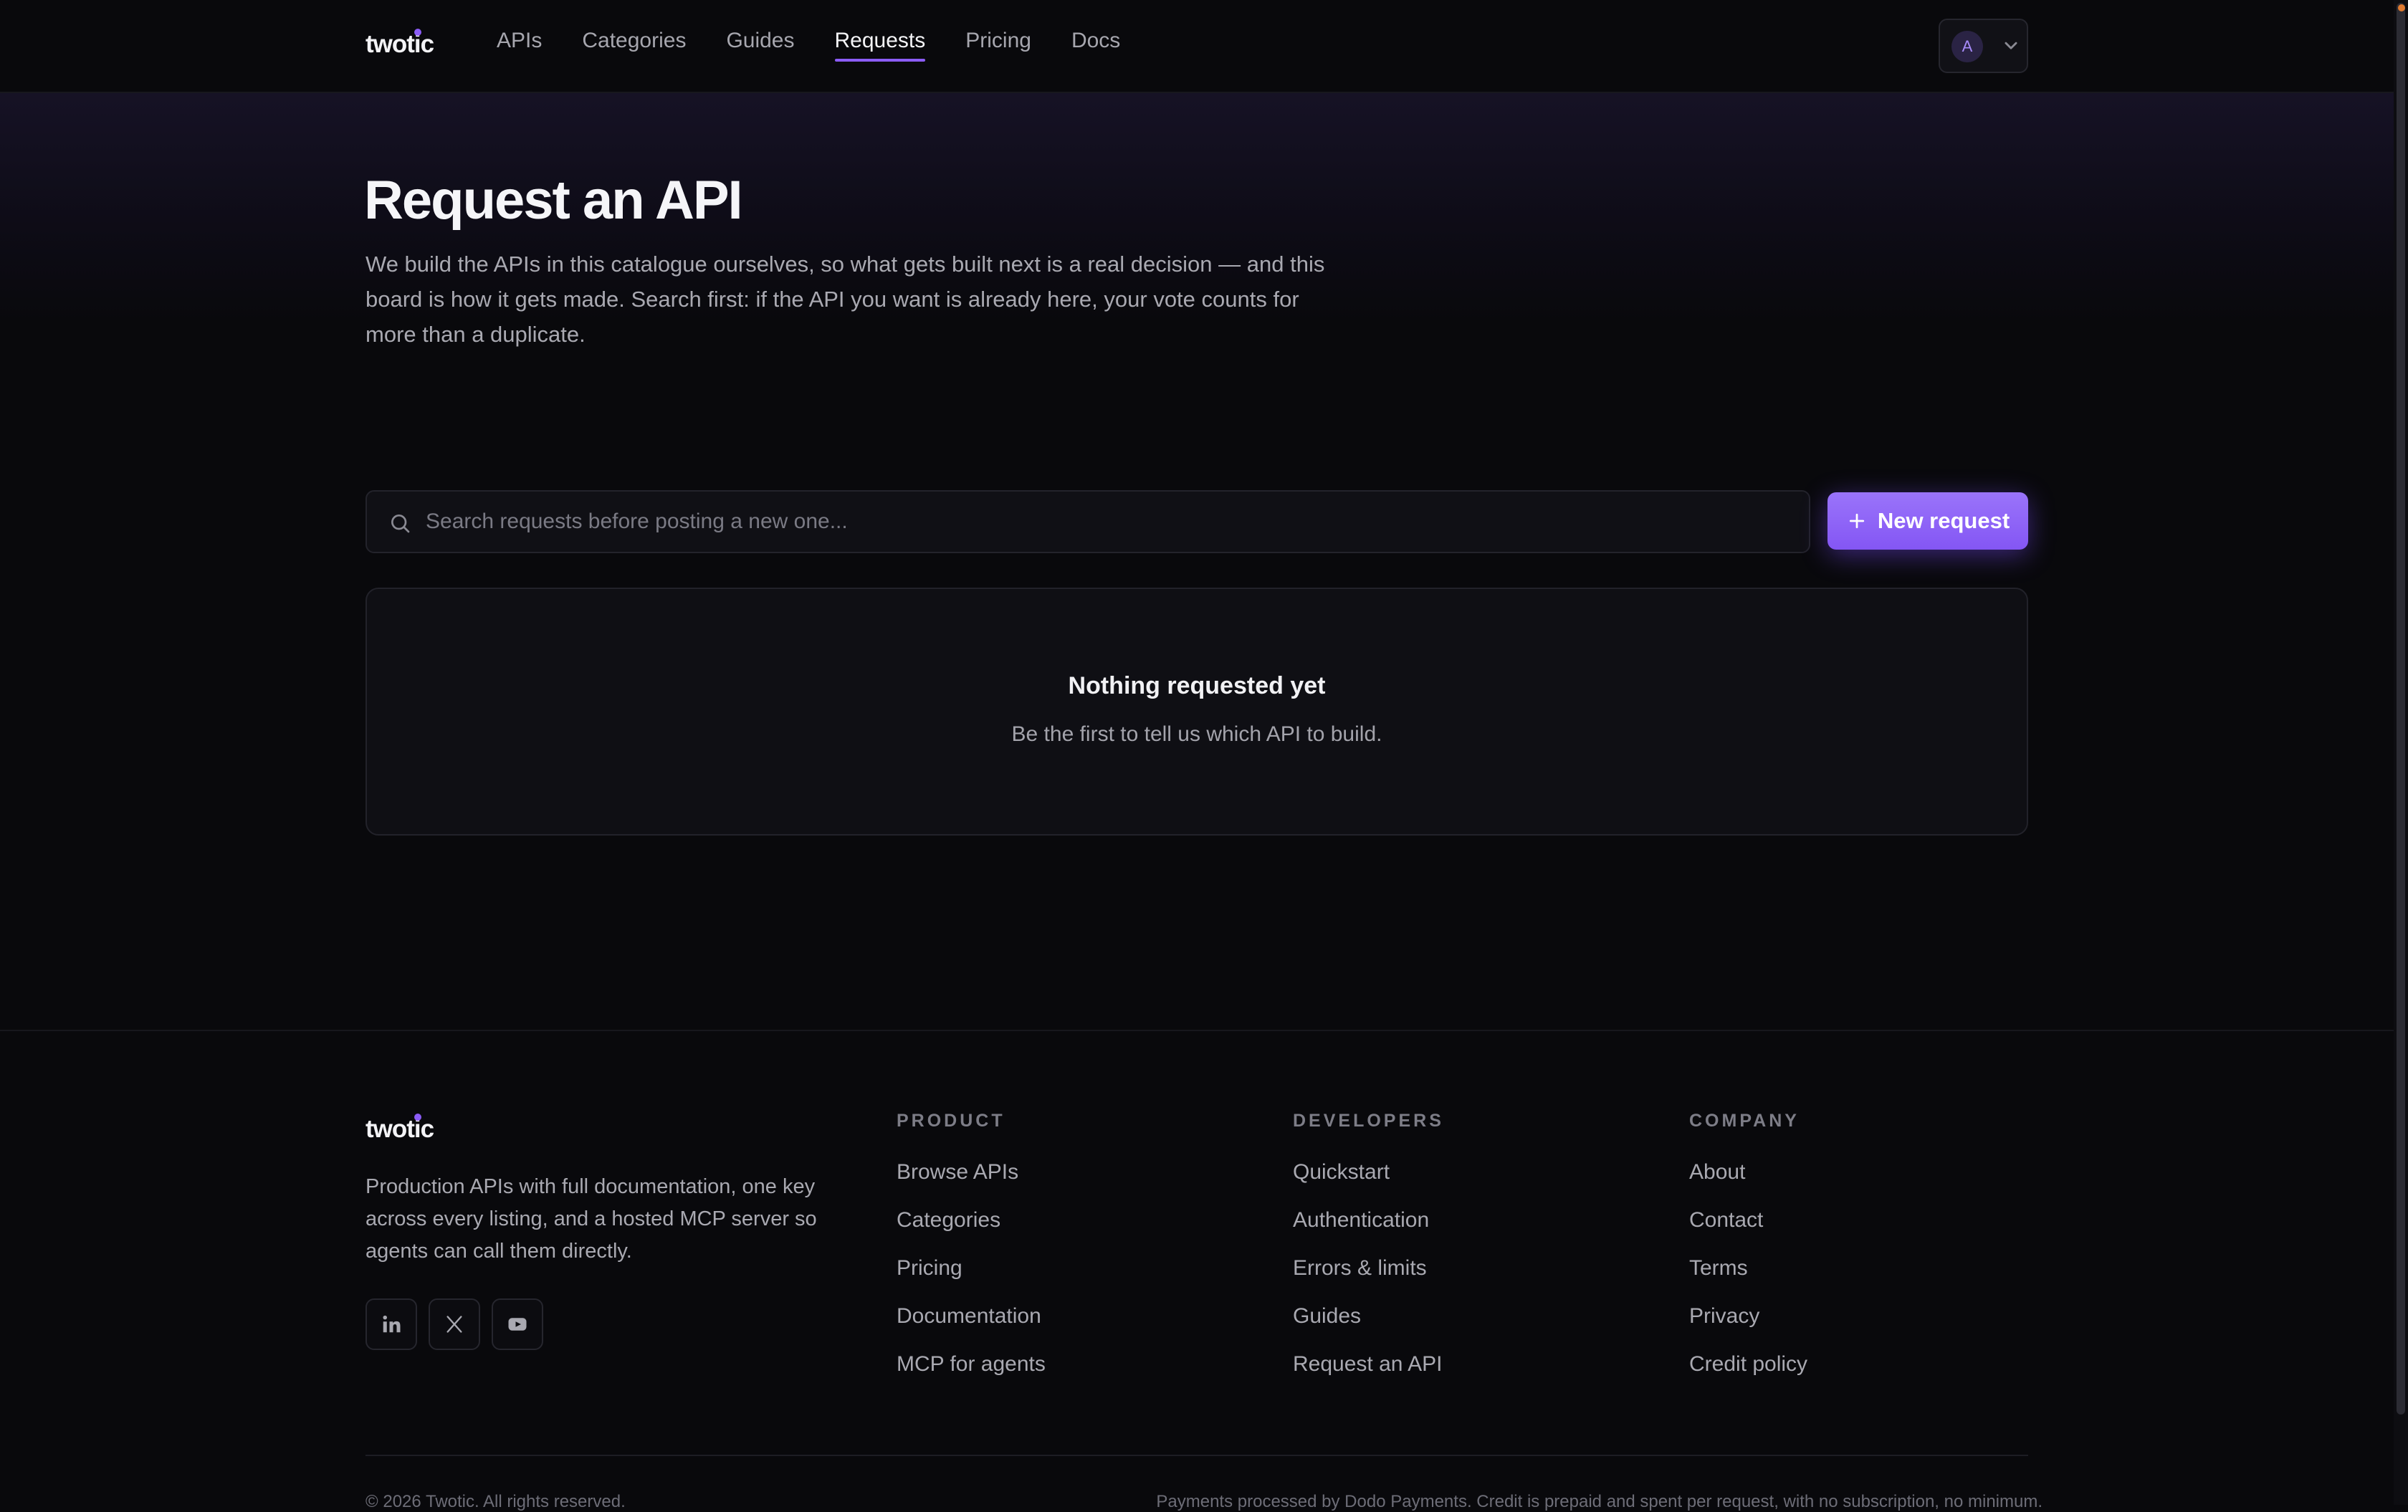  I want to click on footer-link-errors-limits: Errors & limits, so click(1368, 1268).